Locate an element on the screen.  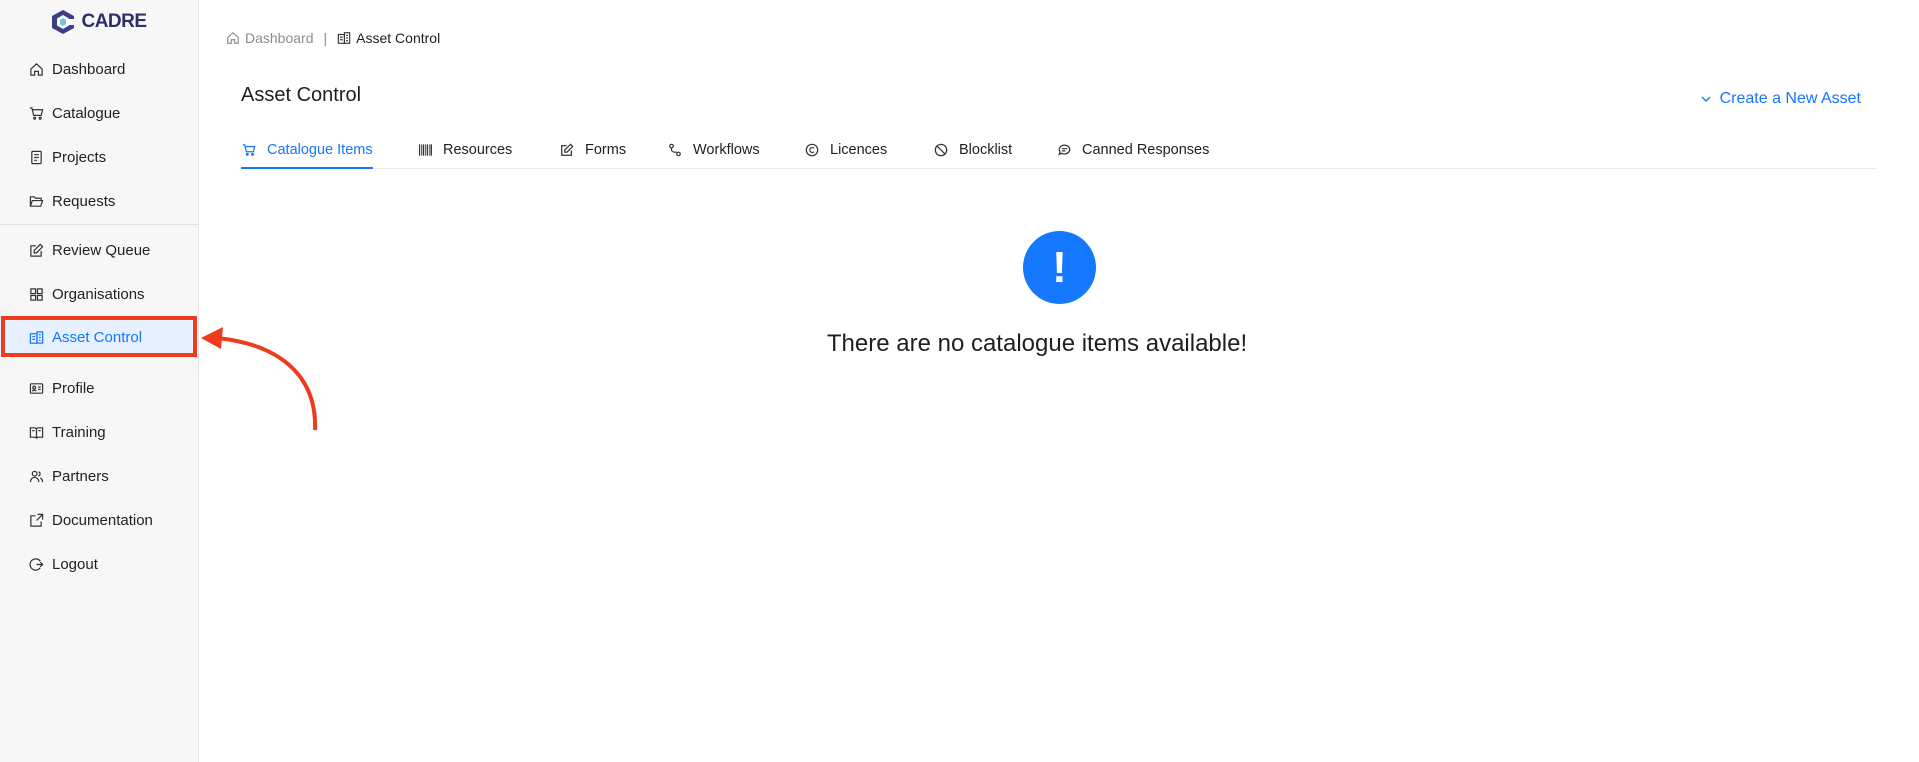
sidebar-item-label: Review Queue is located at coordinates (101, 250).